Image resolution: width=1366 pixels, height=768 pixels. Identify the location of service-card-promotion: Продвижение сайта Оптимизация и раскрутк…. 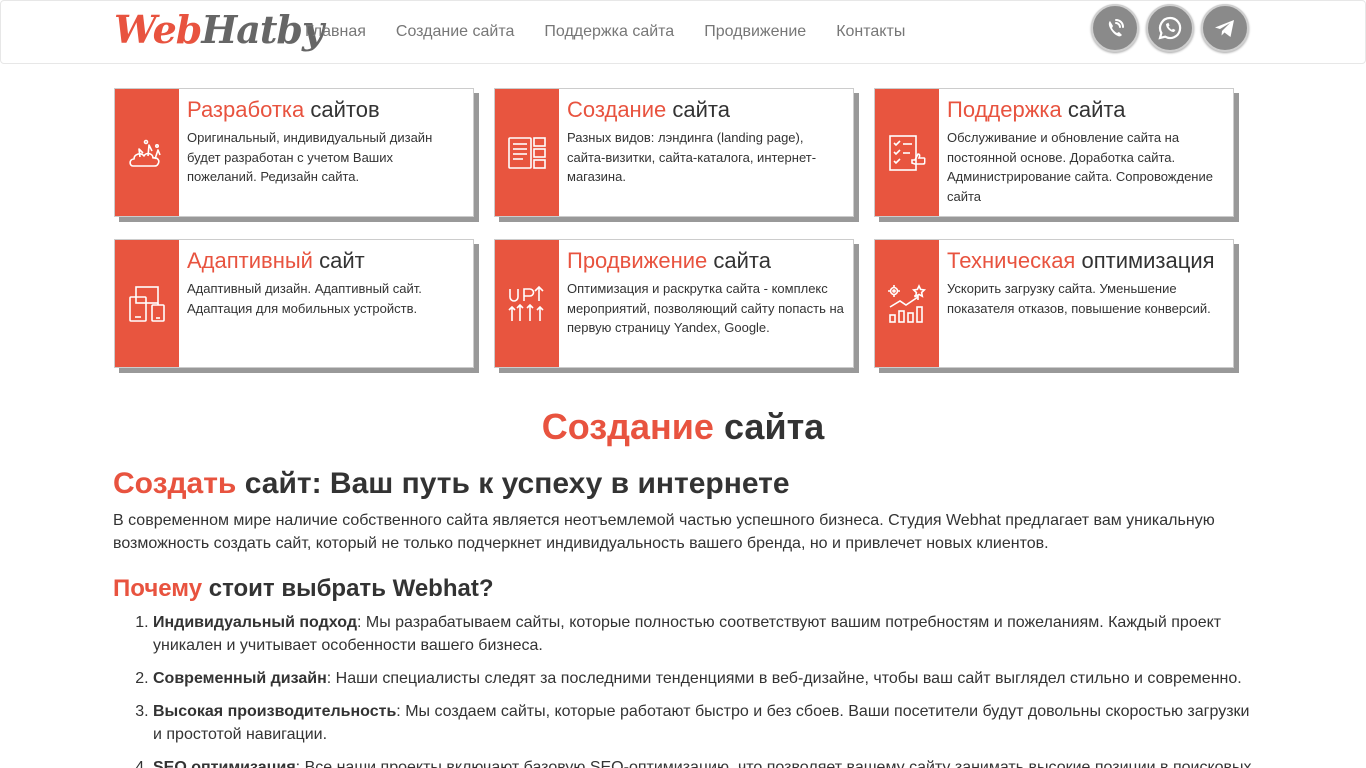
(674, 303).